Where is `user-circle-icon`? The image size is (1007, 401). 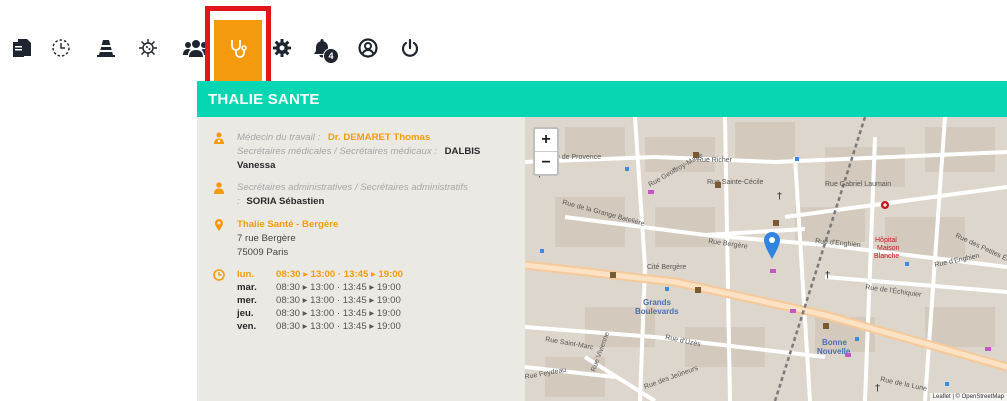
user-circle-icon is located at coordinates (368, 48).